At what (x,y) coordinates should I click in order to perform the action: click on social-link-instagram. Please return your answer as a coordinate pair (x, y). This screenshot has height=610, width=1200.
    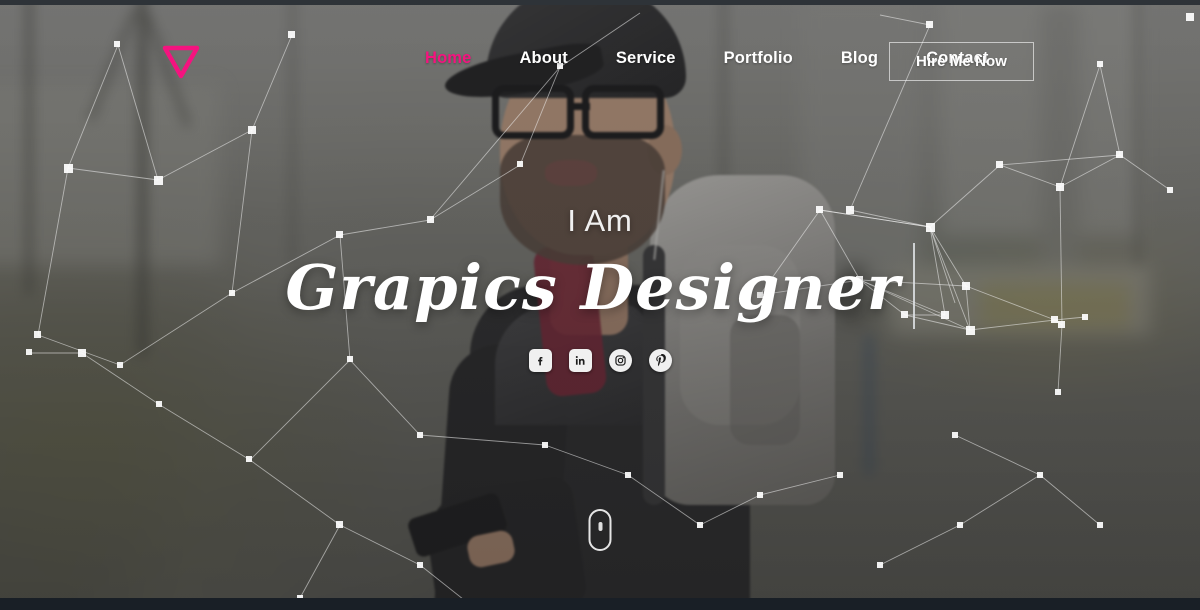
    Looking at the image, I should click on (620, 360).